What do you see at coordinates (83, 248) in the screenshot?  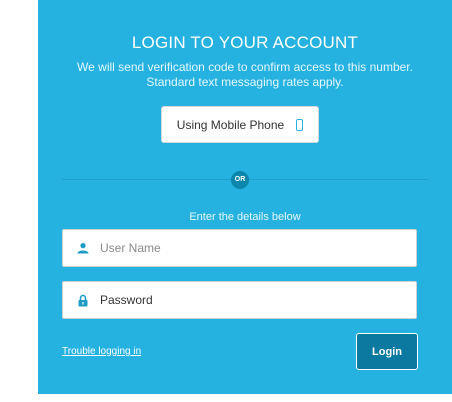 I see `user-icon` at bounding box center [83, 248].